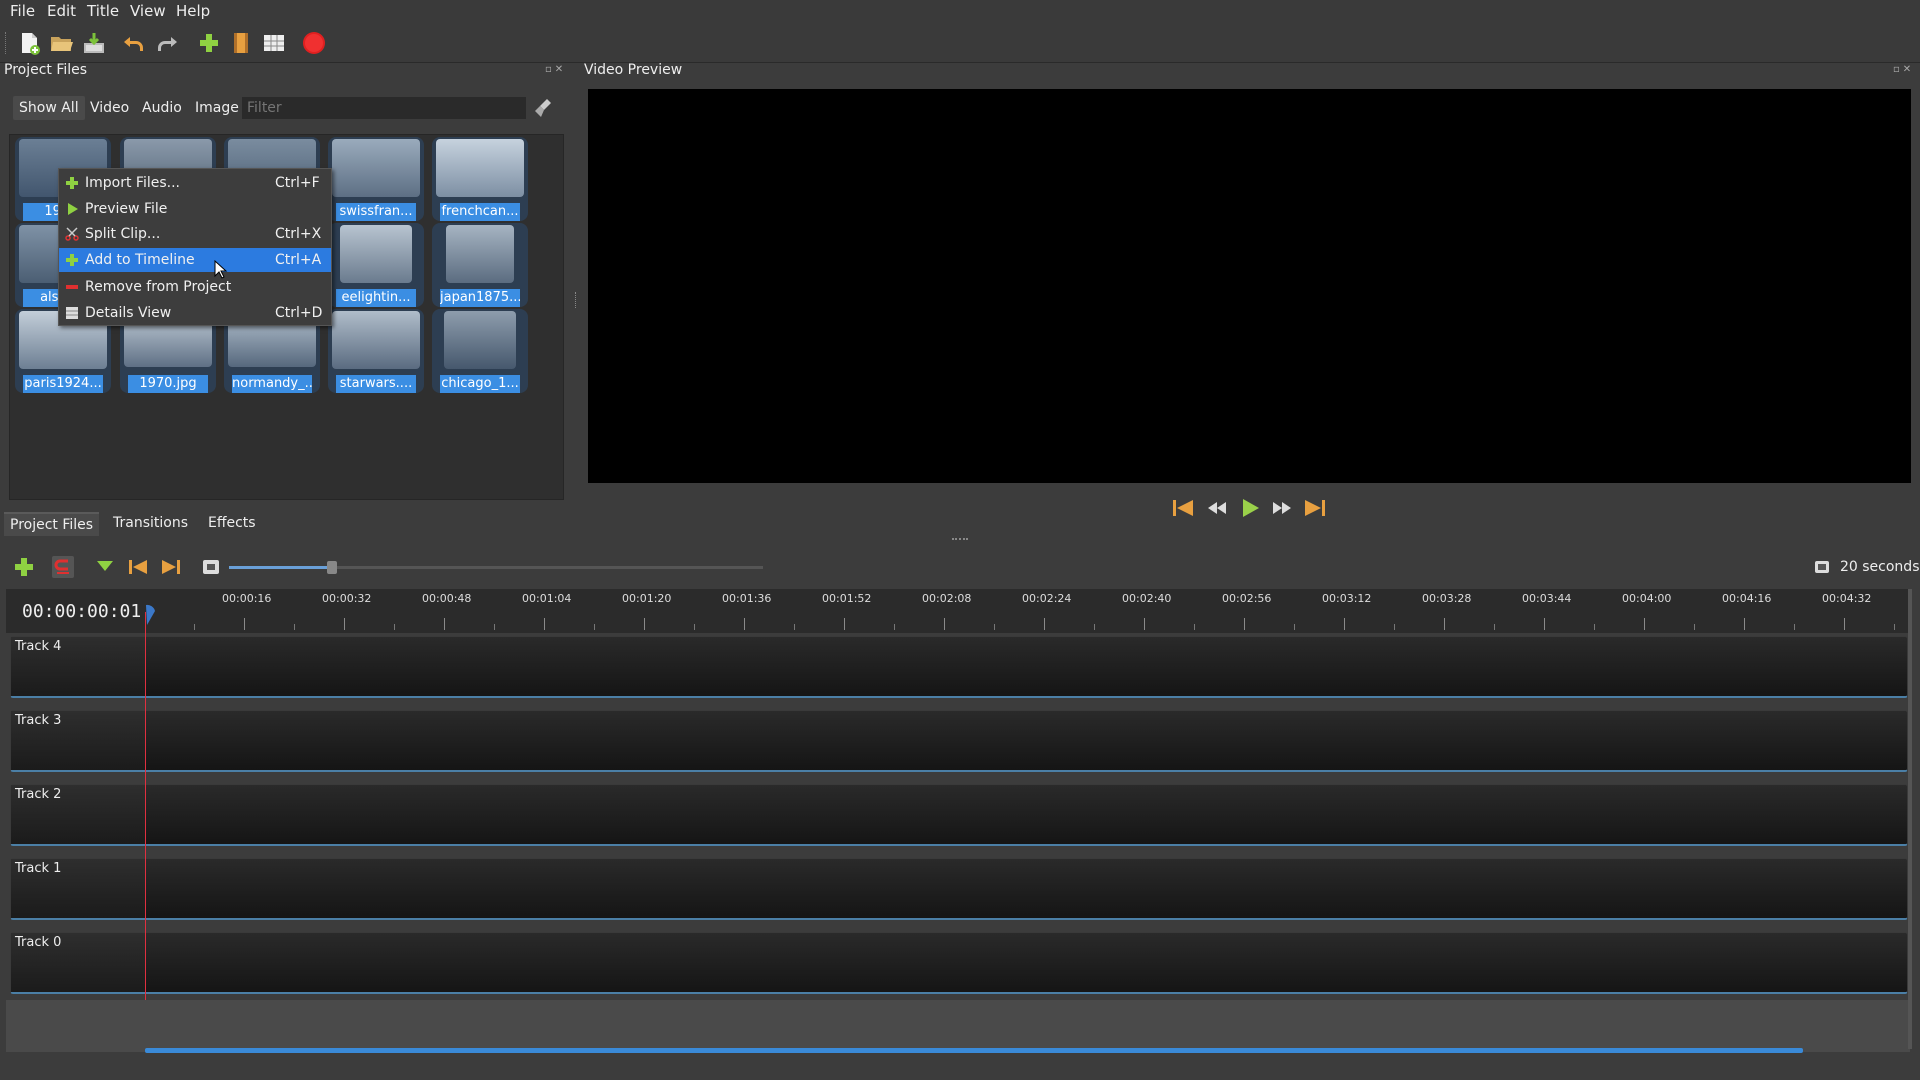  I want to click on previous-marker-icon, so click(138, 567).